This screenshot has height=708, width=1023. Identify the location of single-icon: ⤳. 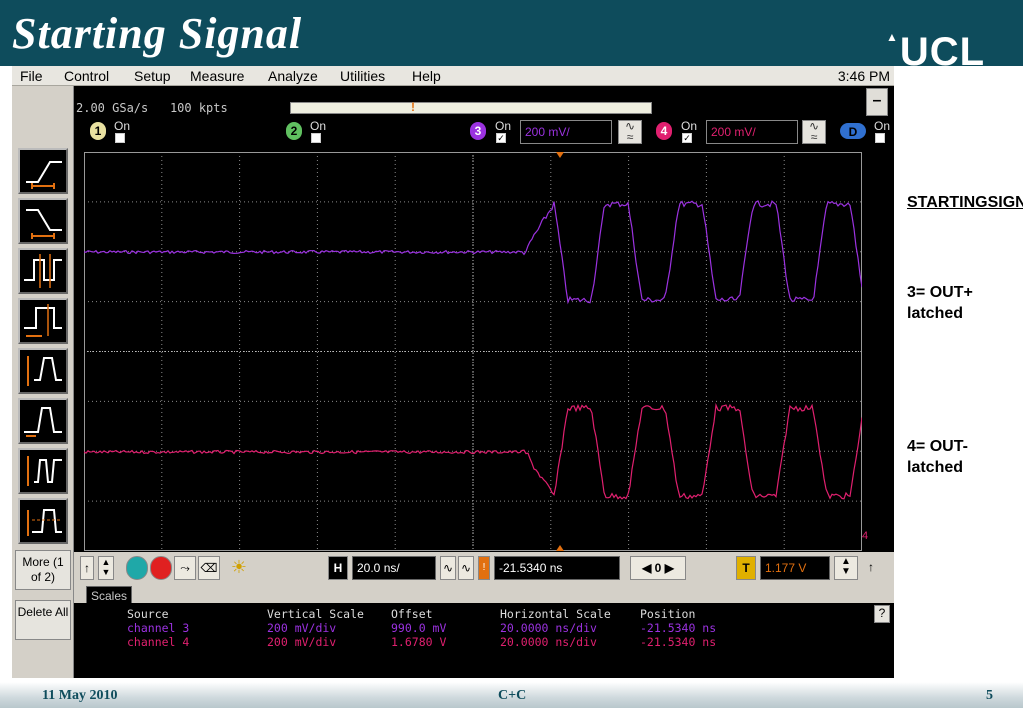
(185, 568).